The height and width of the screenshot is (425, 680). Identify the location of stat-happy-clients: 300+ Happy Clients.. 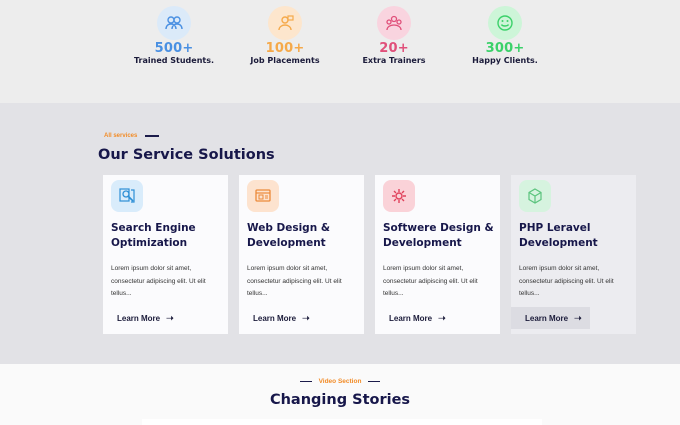
(505, 35).